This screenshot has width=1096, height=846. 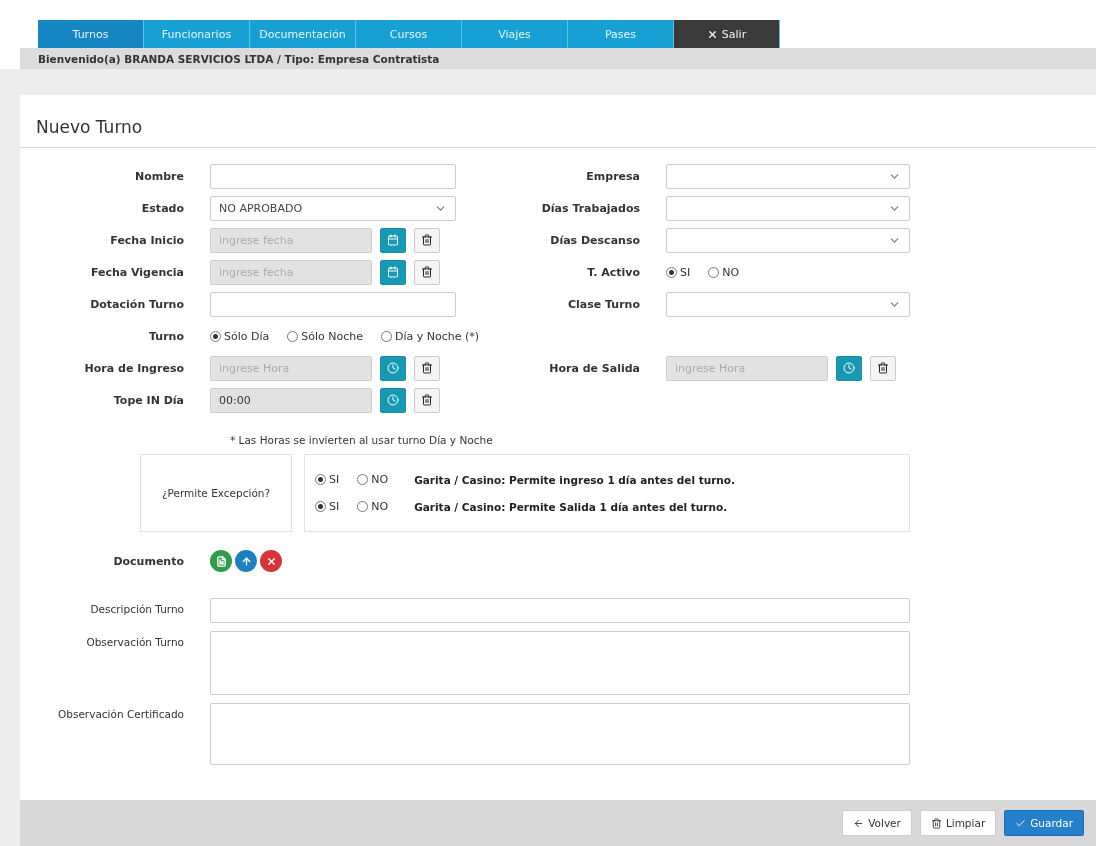 I want to click on field-label: Turno, so click(x=166, y=336).